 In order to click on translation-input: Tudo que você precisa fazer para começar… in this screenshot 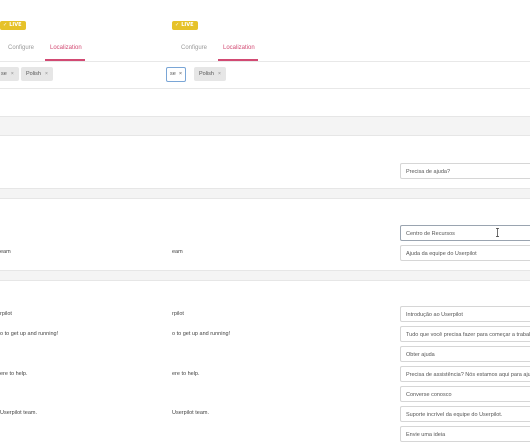, I will do `click(465, 334)`.